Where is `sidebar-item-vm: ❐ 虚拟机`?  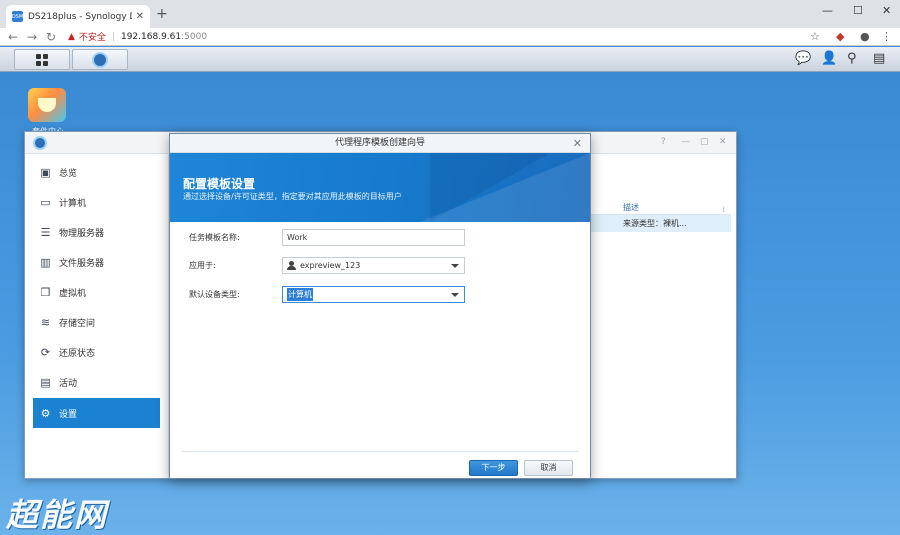 sidebar-item-vm: ❐ 虚拟机 is located at coordinates (96, 292).